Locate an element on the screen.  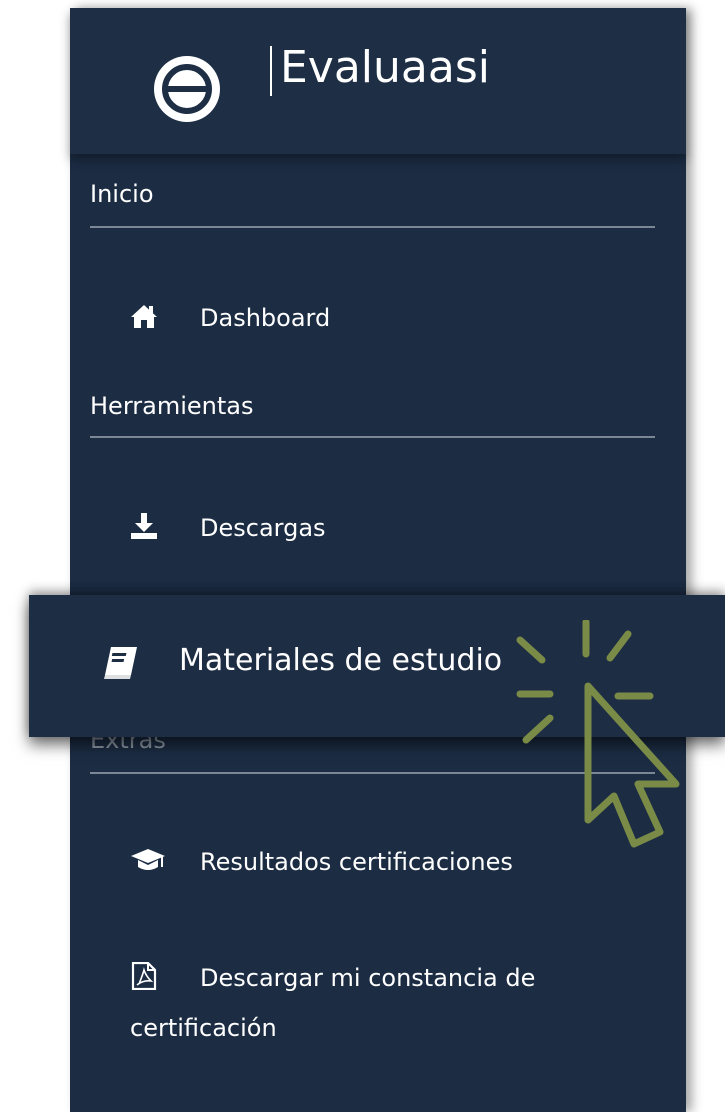
sidebar-item-label: Descargas is located at coordinates (263, 528).